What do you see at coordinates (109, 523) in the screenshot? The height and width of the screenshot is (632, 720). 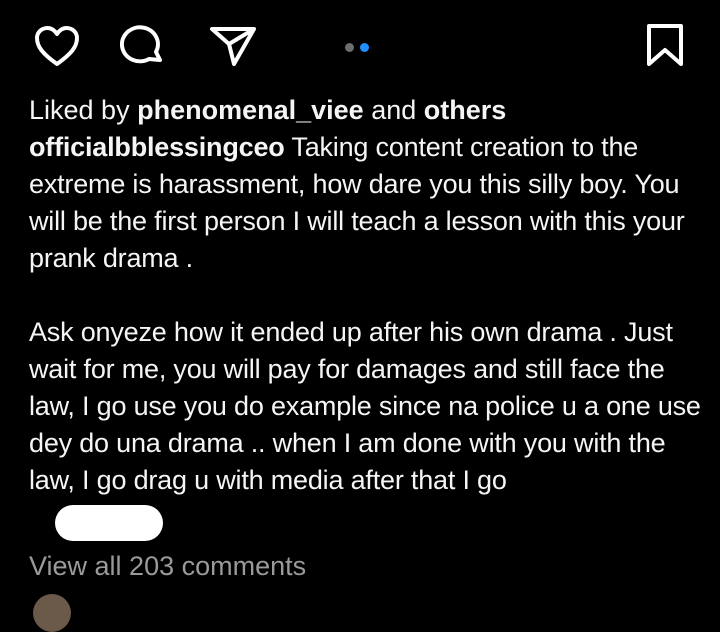 I see `redaction-blob` at bounding box center [109, 523].